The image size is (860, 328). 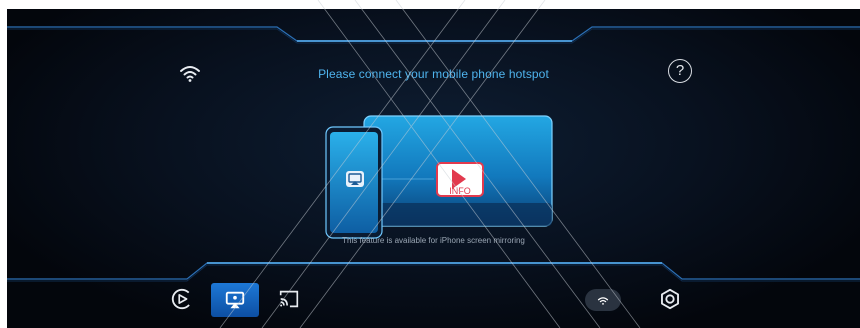 What do you see at coordinates (439, 177) in the screenshot?
I see `mirroring-illustration: INFO` at bounding box center [439, 177].